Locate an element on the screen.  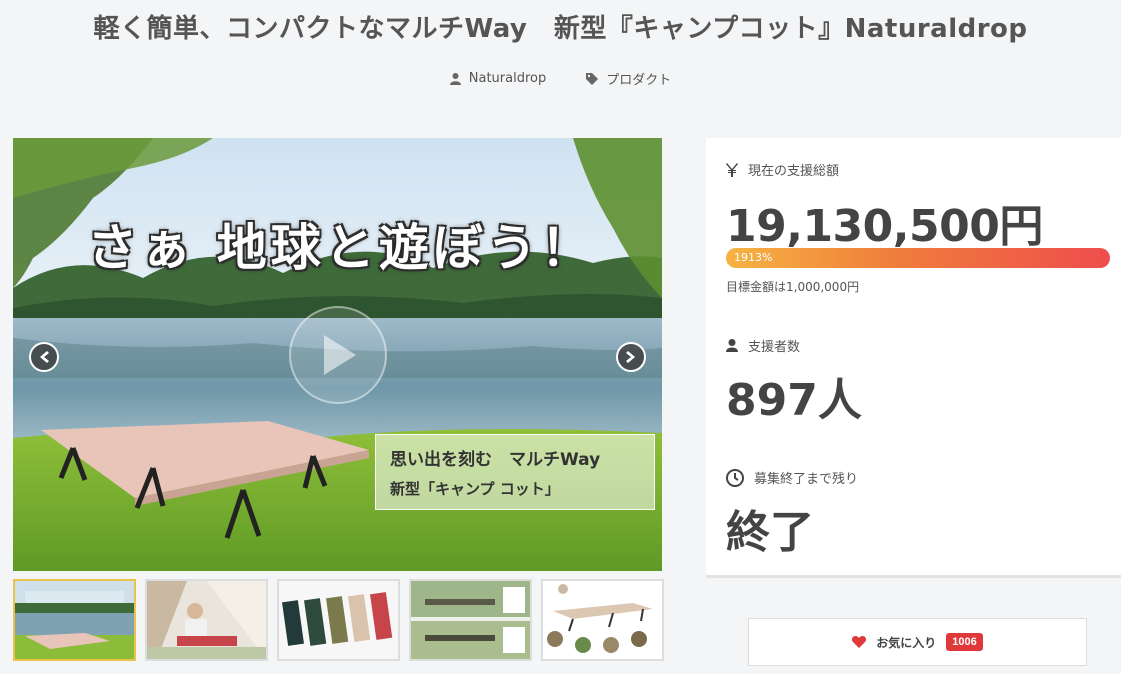
favorite-label: お気に入り is located at coordinates (906, 642).